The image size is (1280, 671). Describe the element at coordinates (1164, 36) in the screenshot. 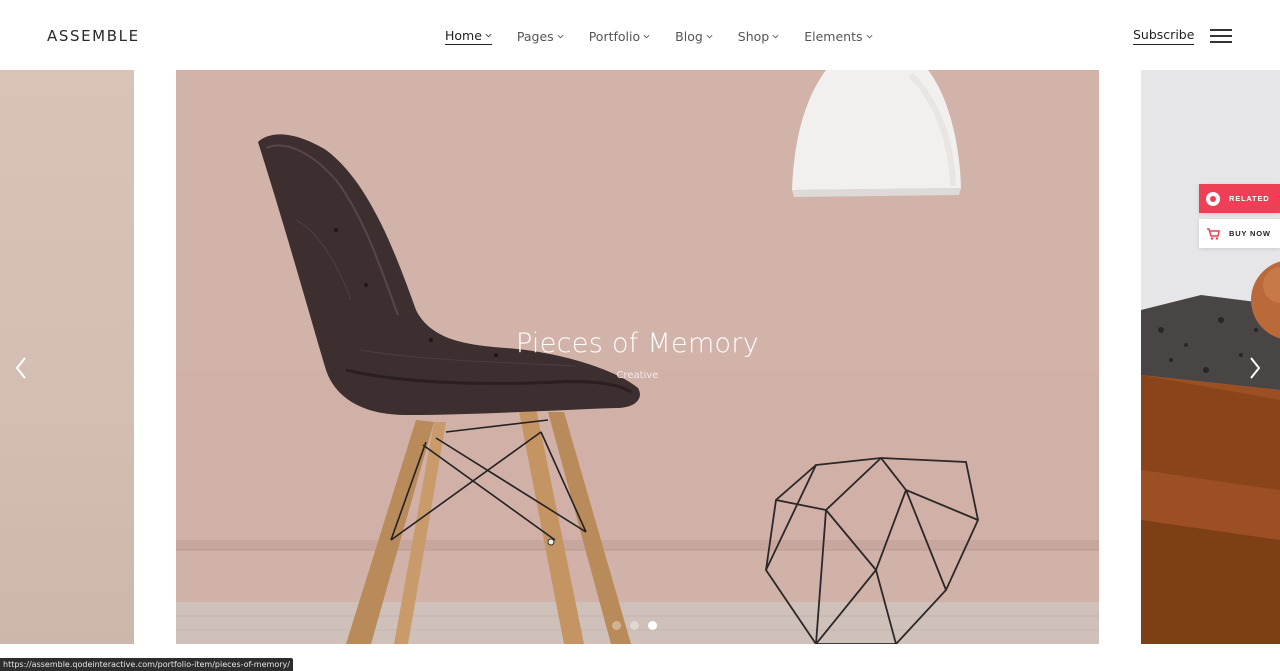

I see `subscribe-link: Subscribe` at that location.